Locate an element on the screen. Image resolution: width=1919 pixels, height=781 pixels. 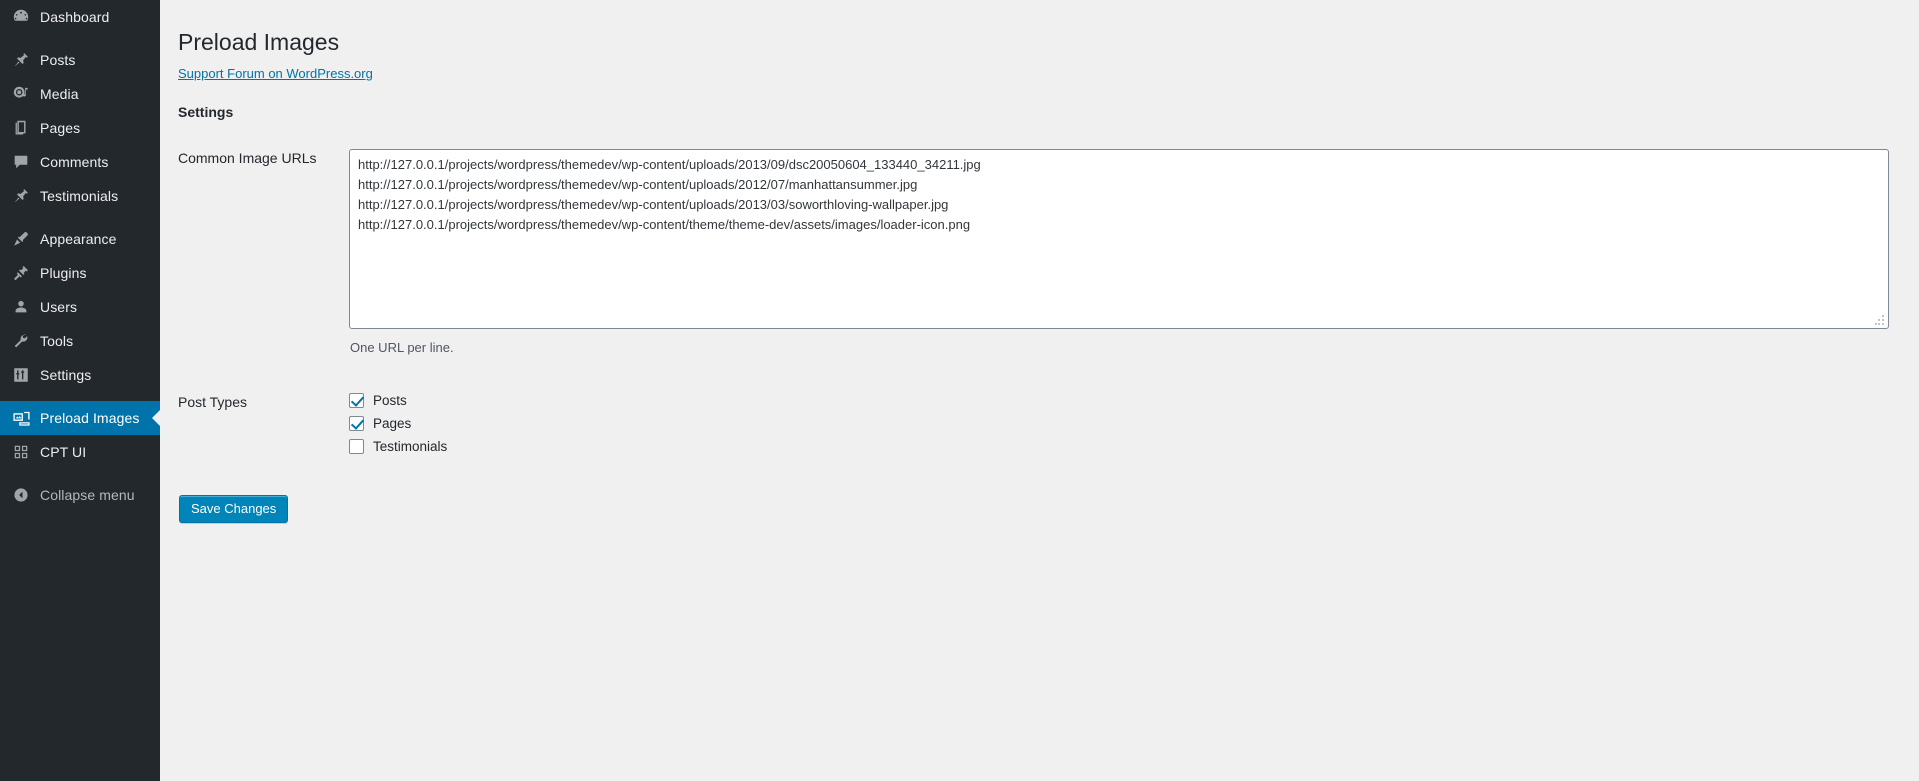
post-type-checkbox-posts: Posts is located at coordinates (1119, 401).